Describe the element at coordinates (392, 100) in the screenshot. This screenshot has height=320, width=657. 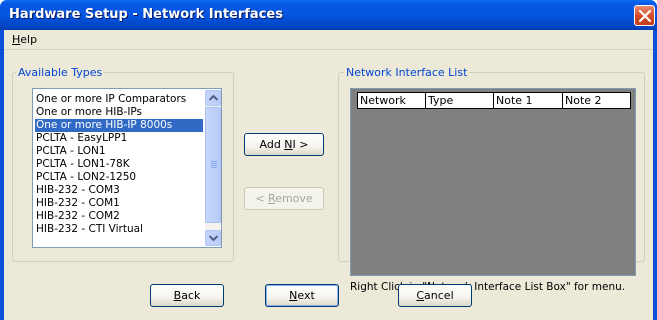
I see `column-header-network: Network` at that location.